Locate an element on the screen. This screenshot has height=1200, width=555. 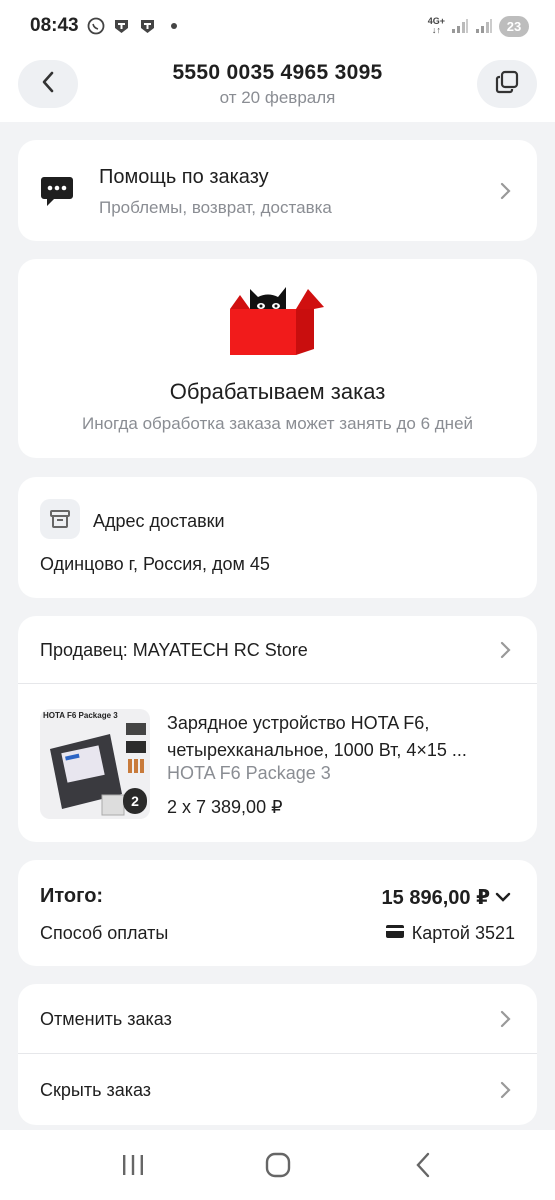
payment-method: Картой 3521 is located at coordinates (463, 933).